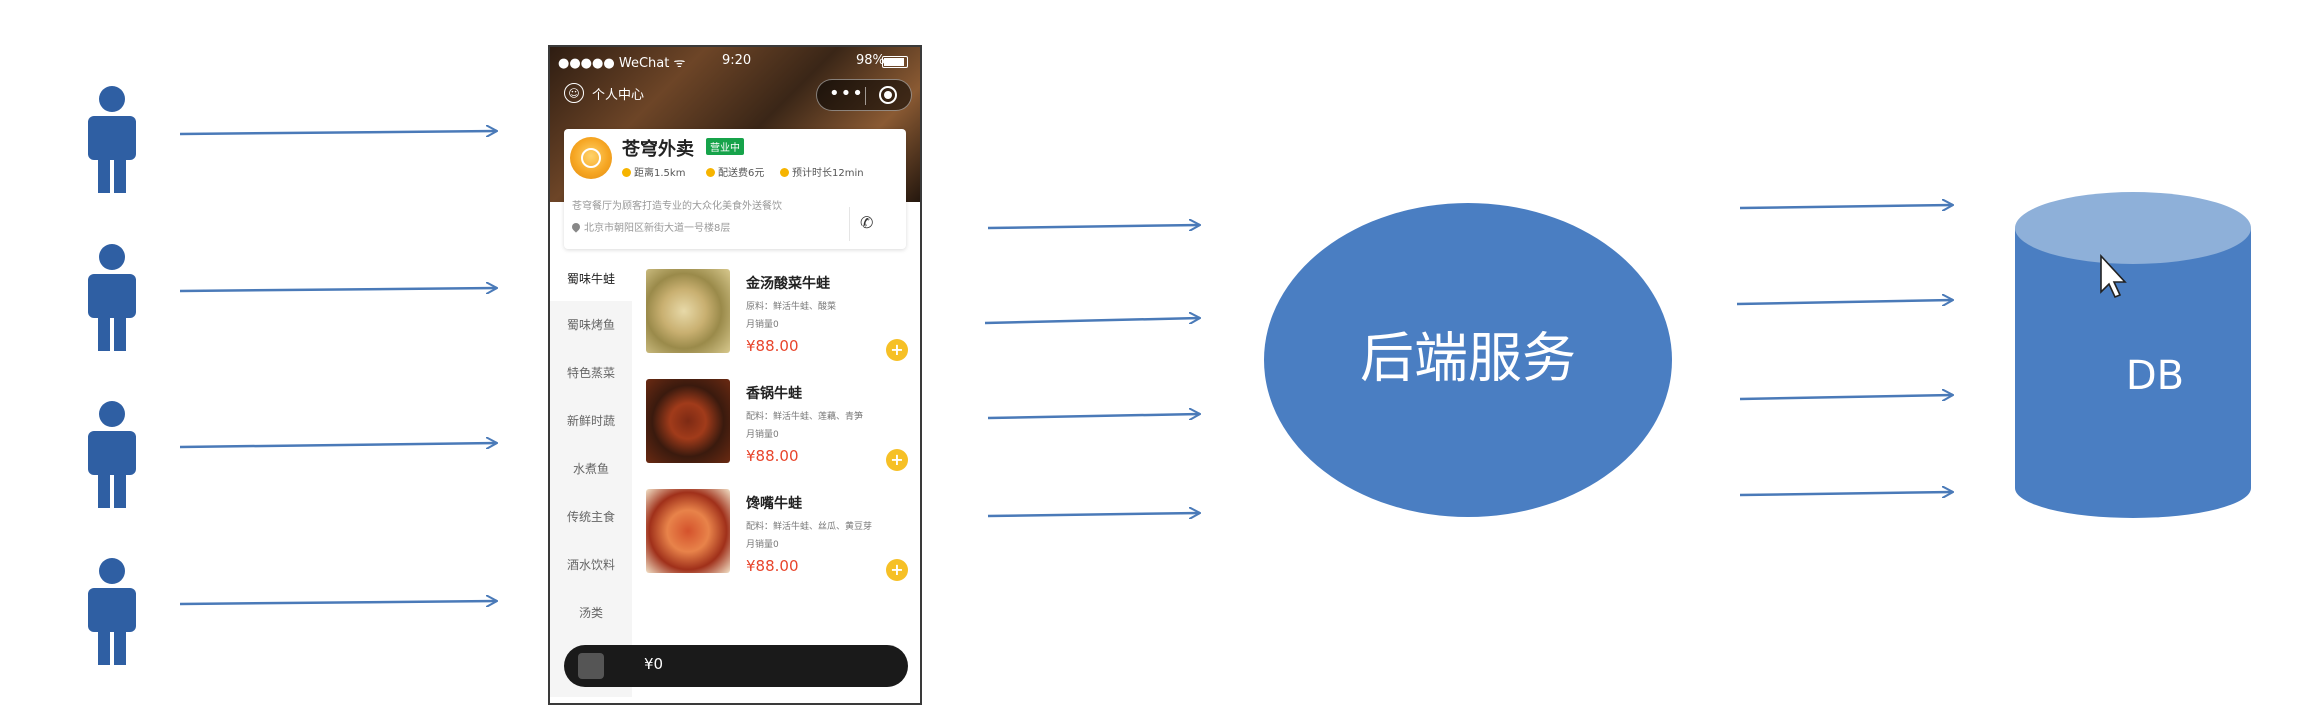  Describe the element at coordinates (897, 570) in the screenshot. I see `add-to-cart-button-3: +` at that location.